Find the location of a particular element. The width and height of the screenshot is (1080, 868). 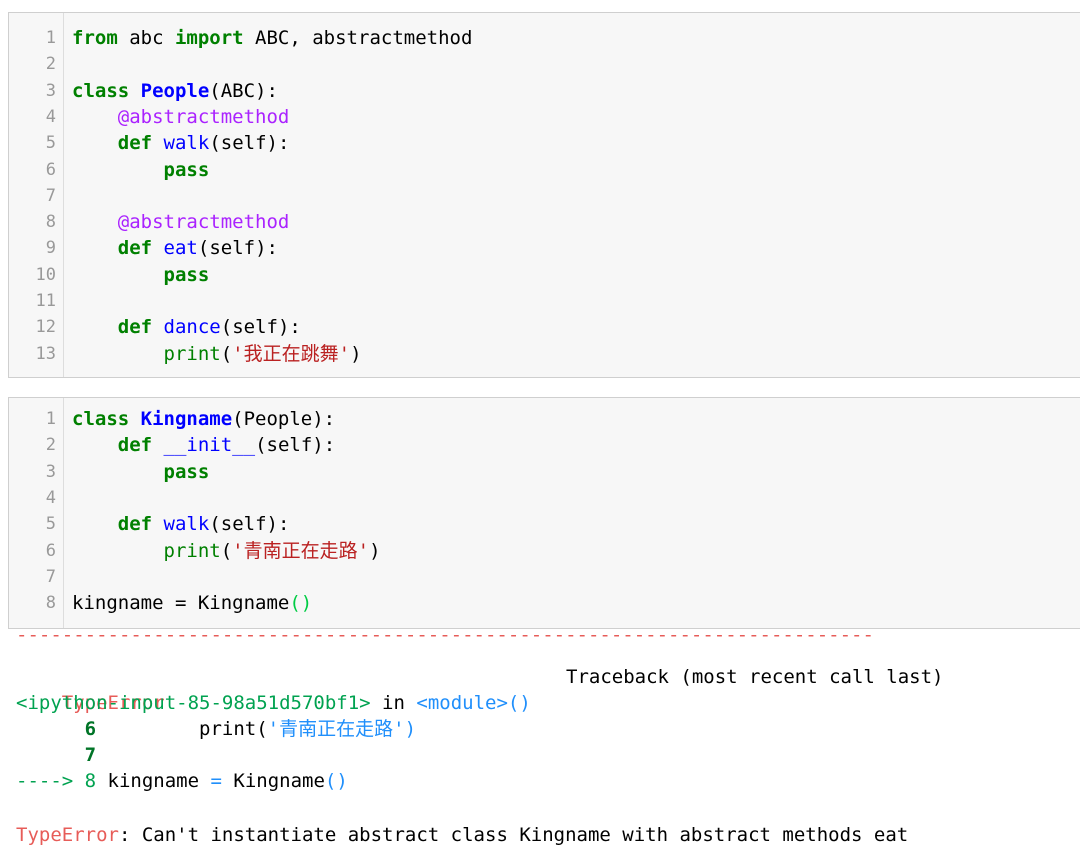

final-error-type: TypeError is located at coordinates (67, 835).